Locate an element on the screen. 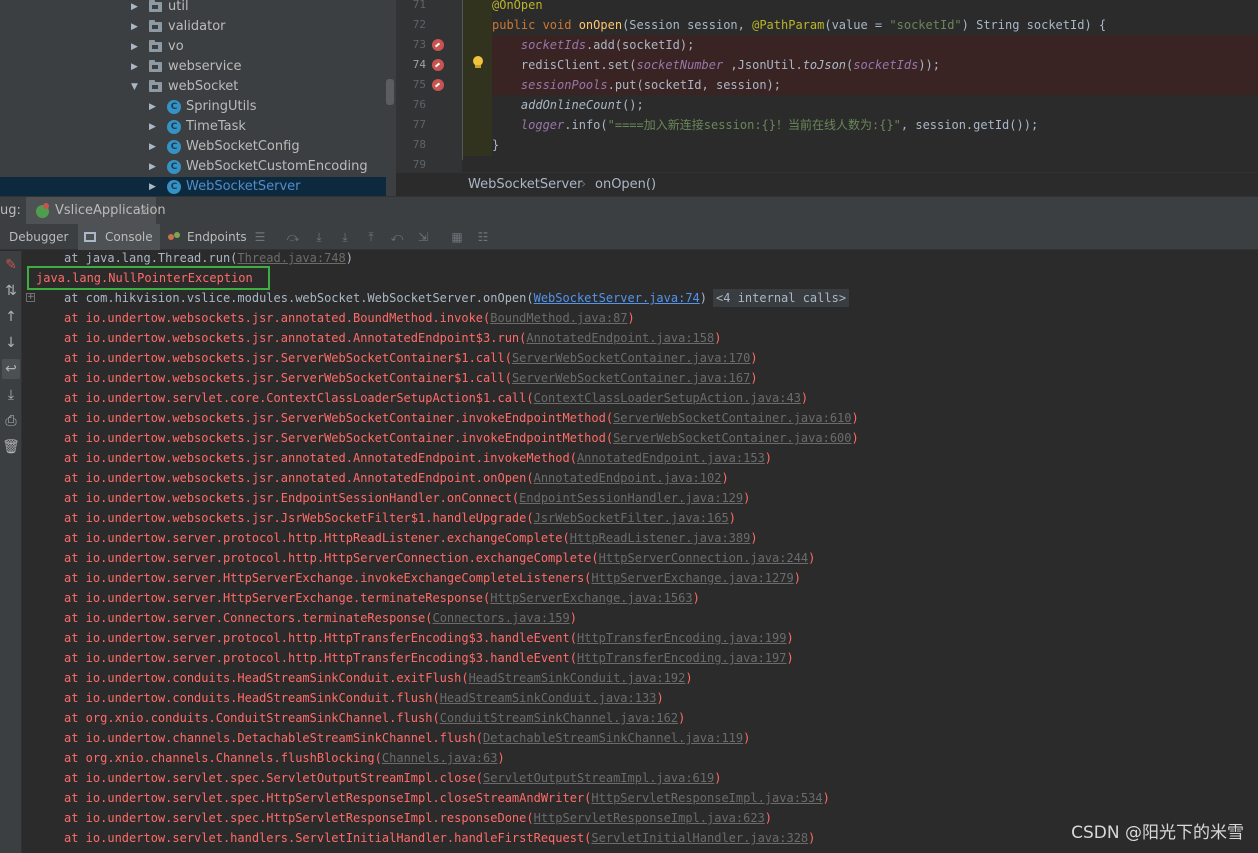 Image resolution: width=1258 pixels, height=853 pixels. stack-frame-link: AnnotatedEndpoint.java:153 is located at coordinates (671, 458).